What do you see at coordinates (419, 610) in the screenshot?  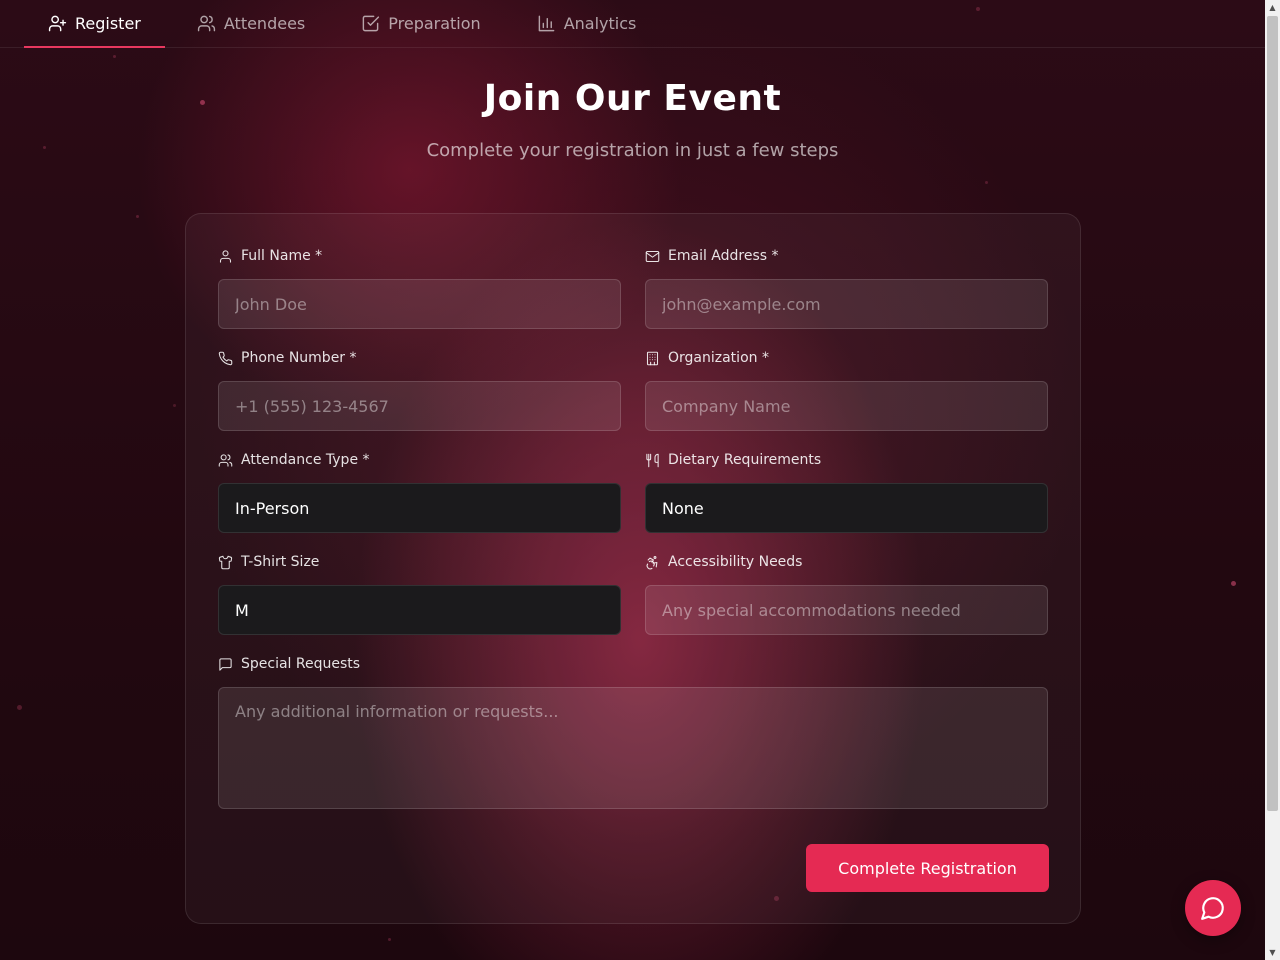 I see `tshirt-select: M` at bounding box center [419, 610].